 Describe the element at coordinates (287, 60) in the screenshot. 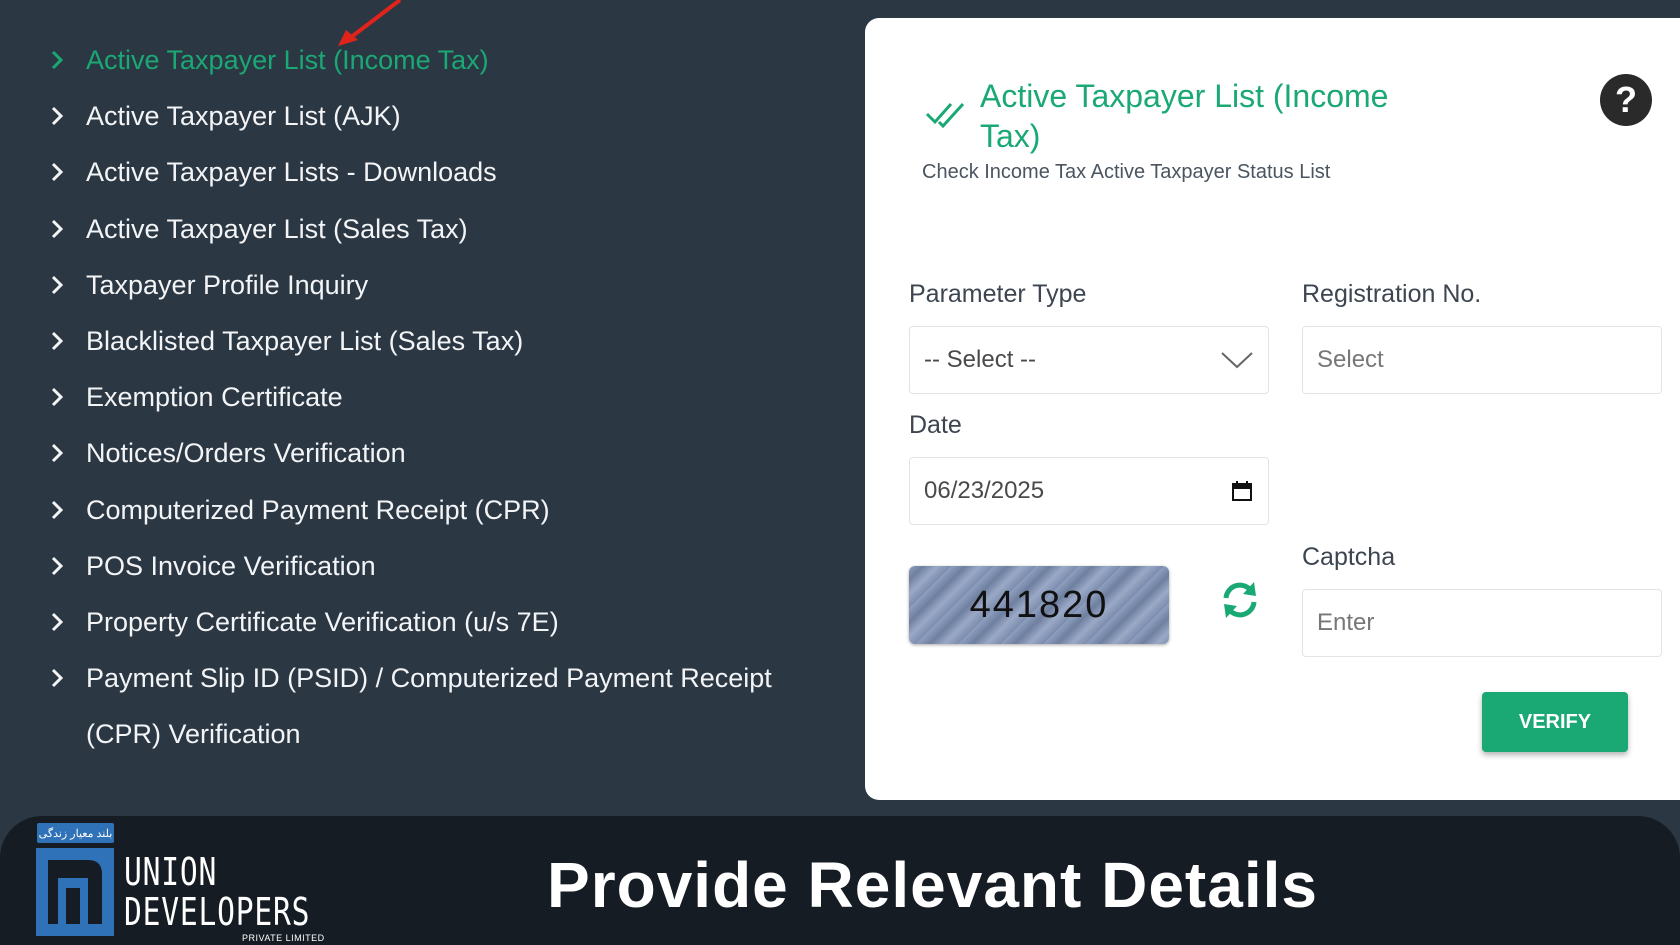

I see `sidebar-item-label: Active Taxpayer List (Income Tax)` at that location.